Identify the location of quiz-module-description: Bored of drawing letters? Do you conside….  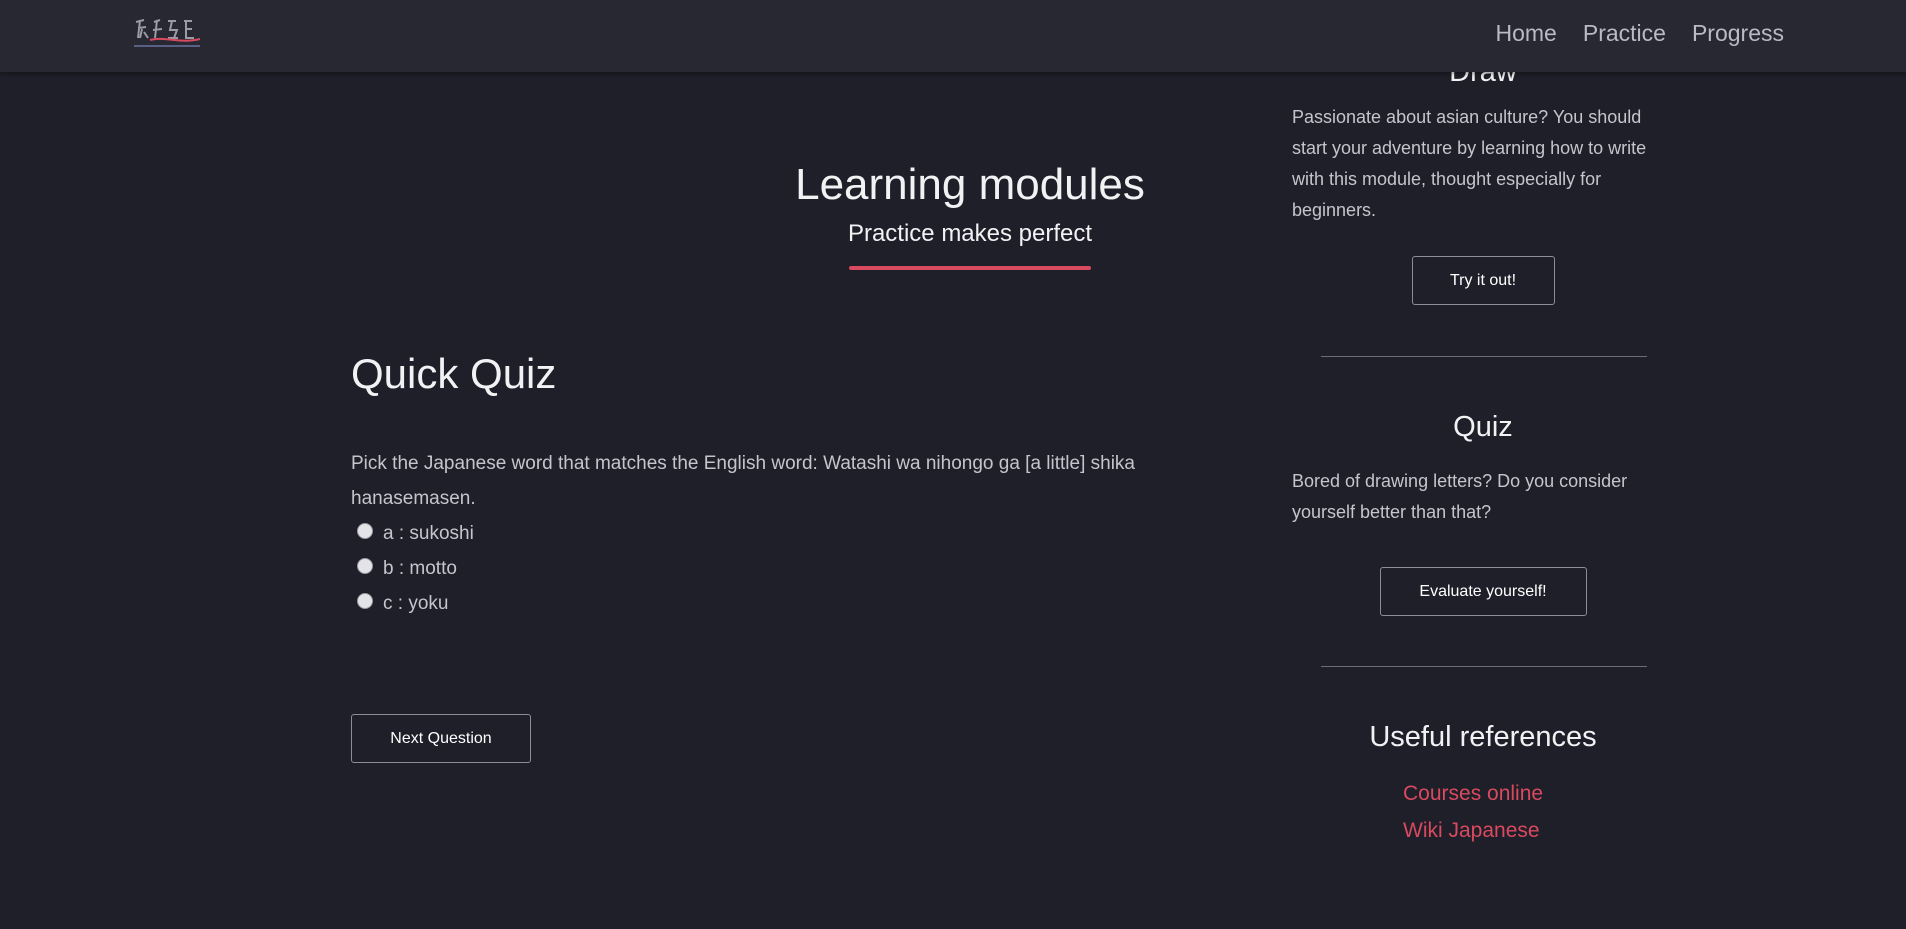
(1460, 496).